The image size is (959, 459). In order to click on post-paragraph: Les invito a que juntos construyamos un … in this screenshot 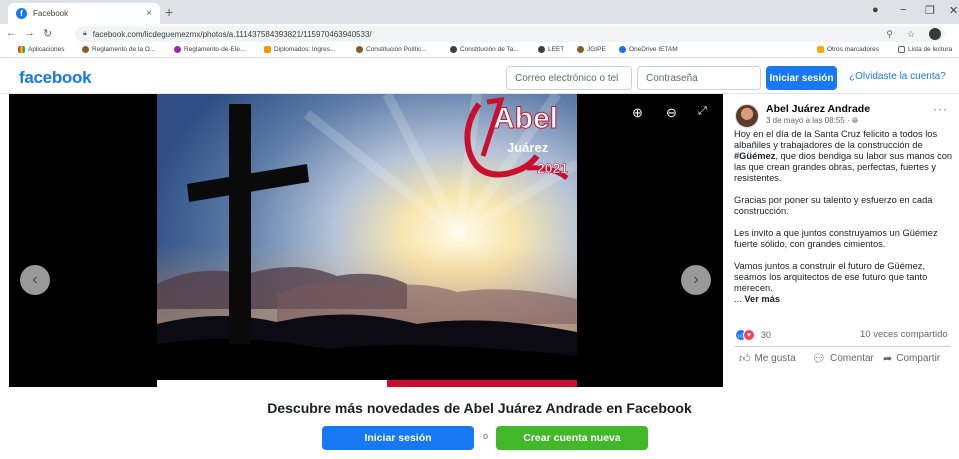, I will do `click(836, 238)`.